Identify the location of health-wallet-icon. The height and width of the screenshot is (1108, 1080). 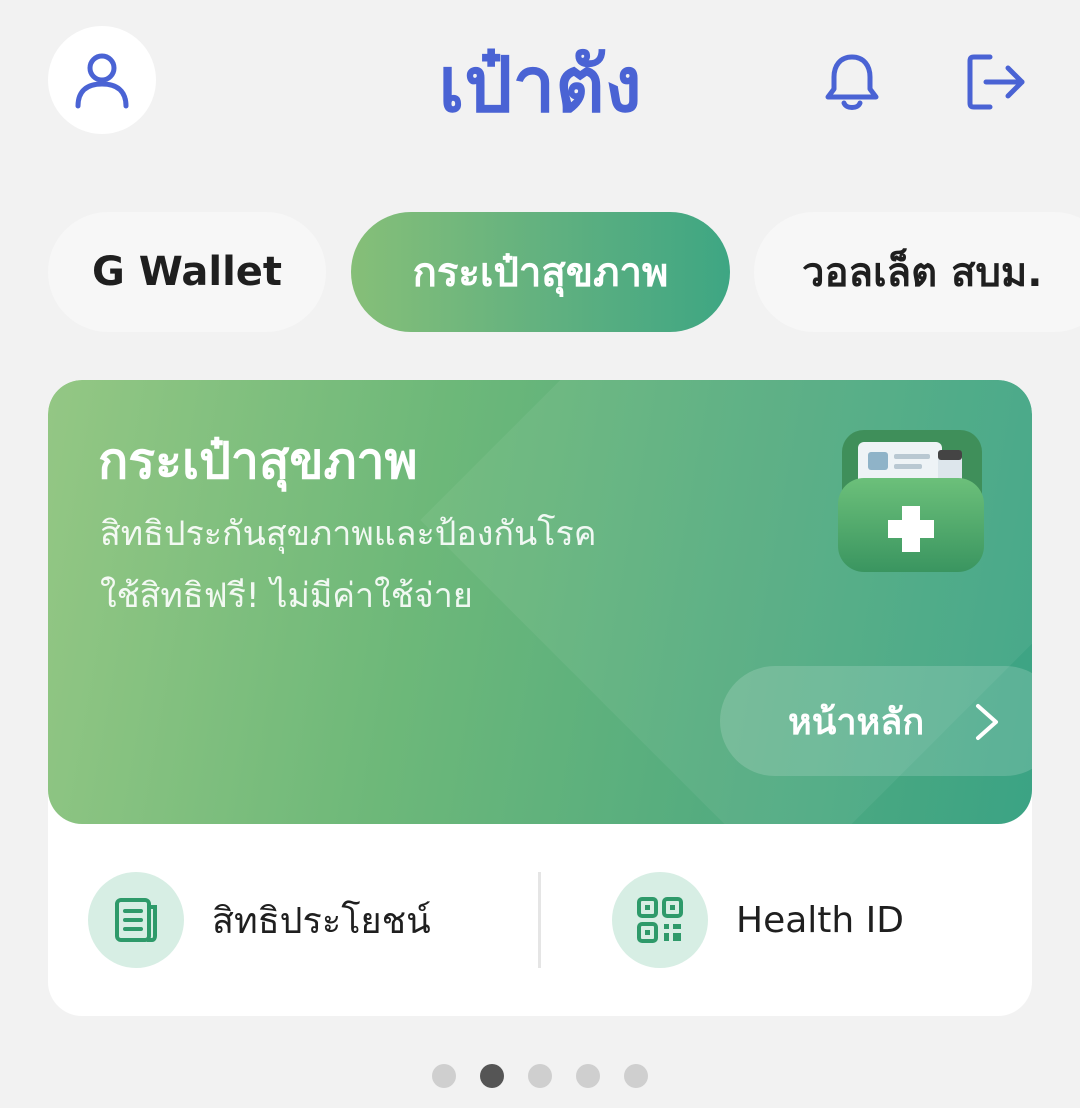
(911, 501).